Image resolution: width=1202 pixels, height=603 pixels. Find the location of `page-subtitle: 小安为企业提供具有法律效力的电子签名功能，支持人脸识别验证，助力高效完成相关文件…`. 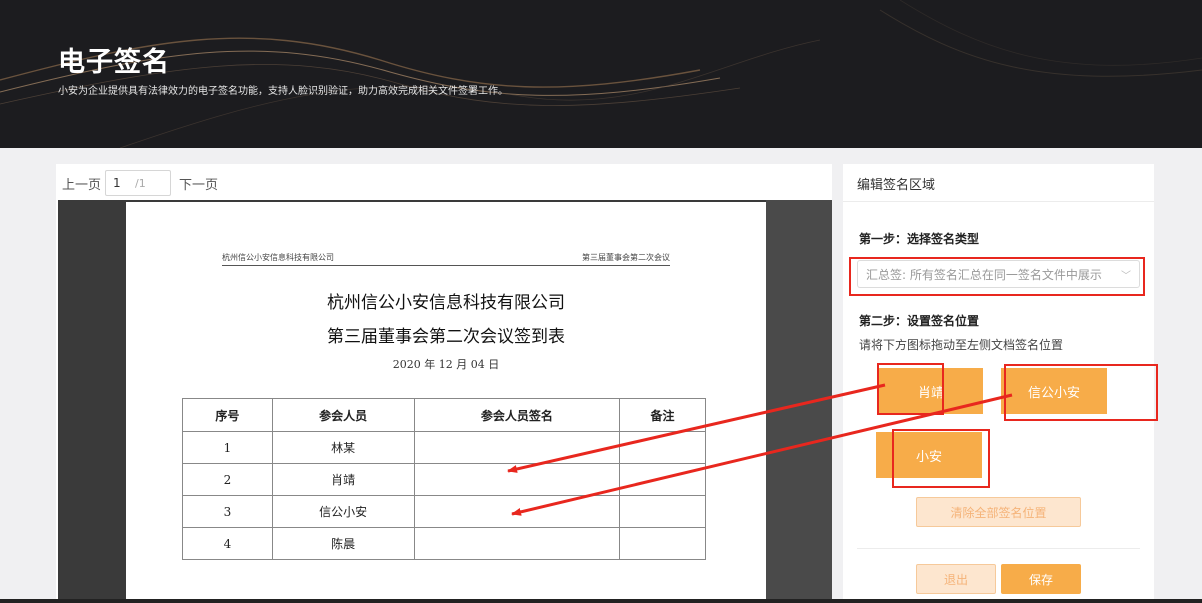

page-subtitle: 小安为企业提供具有法律效力的电子签名功能，支持人脸识别验证，助力高效完成相关文件… is located at coordinates (283, 91).